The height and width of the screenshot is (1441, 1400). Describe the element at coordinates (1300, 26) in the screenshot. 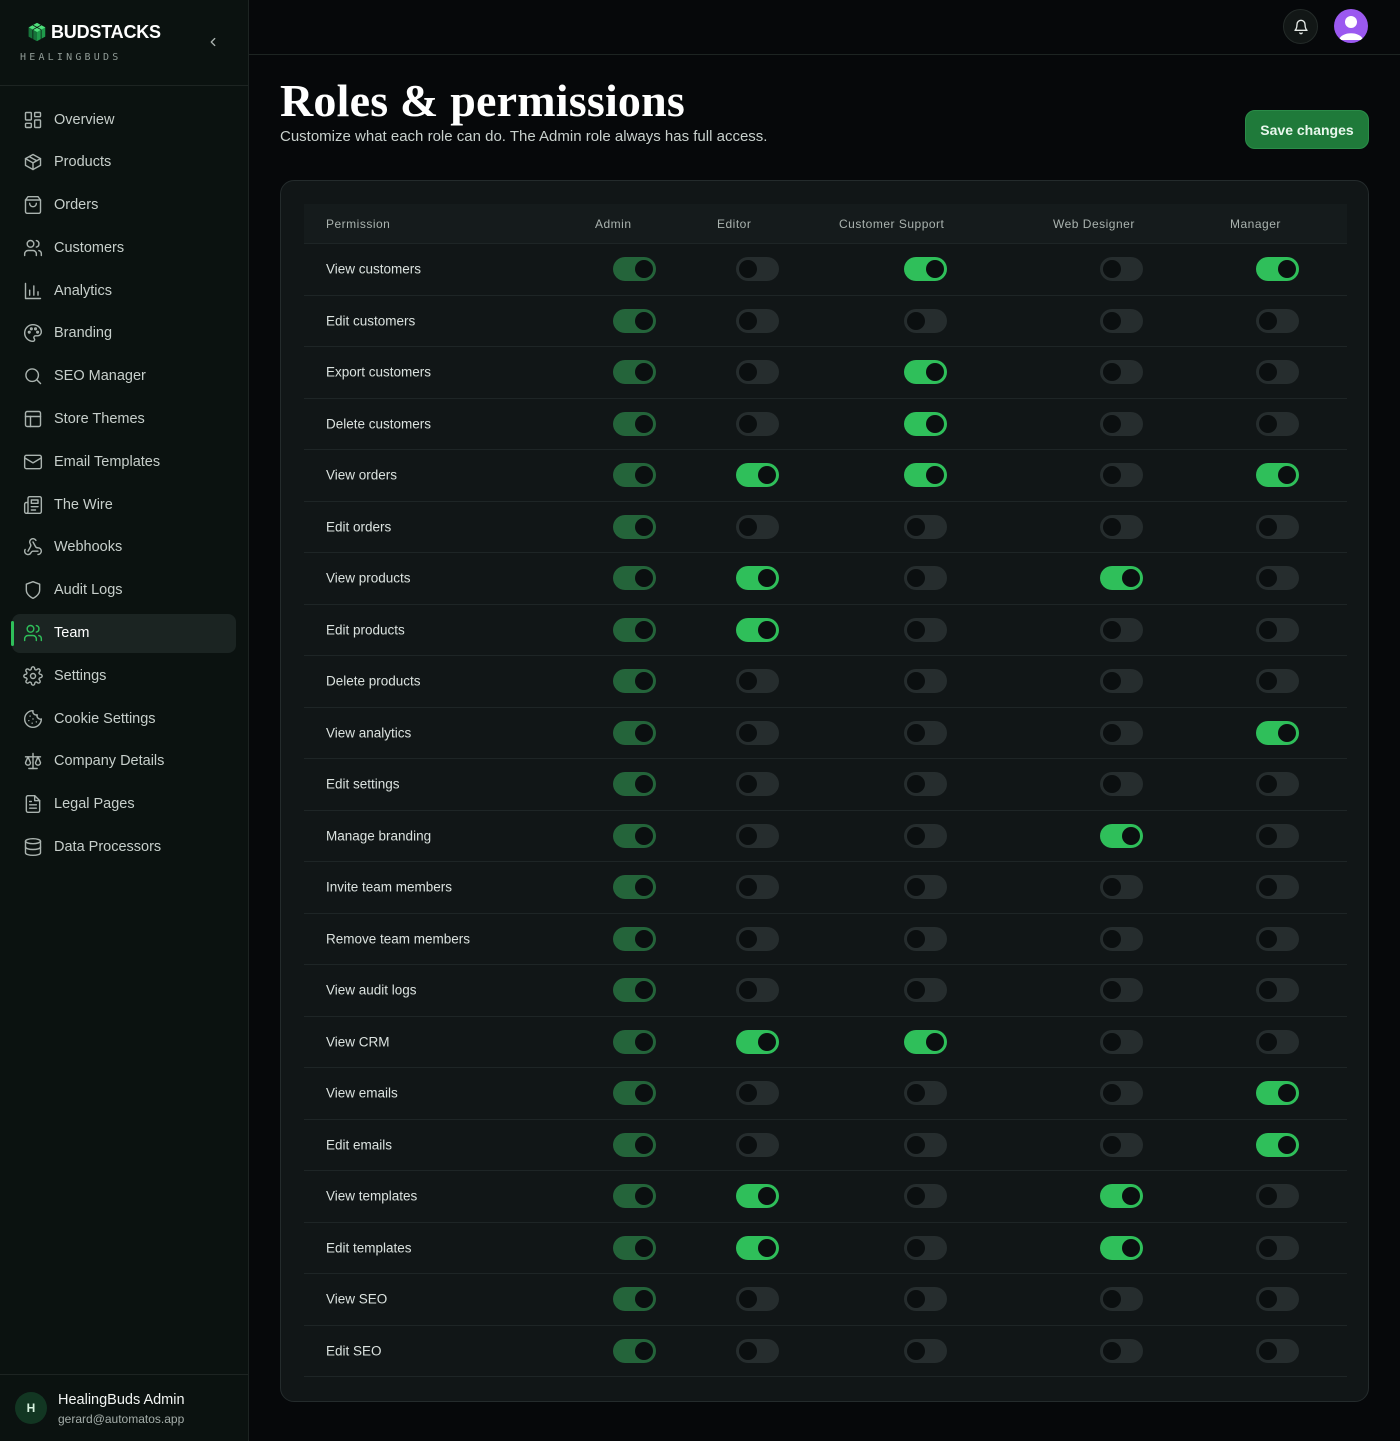

I see `notifications-button` at that location.